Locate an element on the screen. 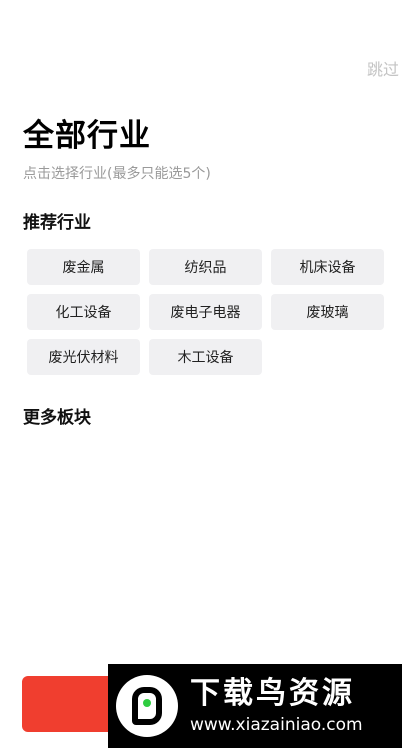 The image size is (420, 748). industry-tag: 机床设备 is located at coordinates (327, 267).